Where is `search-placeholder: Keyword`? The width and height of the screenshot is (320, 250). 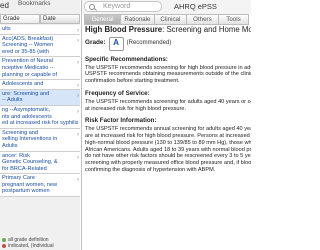
search-placeholder: Keyword is located at coordinates (117, 6).